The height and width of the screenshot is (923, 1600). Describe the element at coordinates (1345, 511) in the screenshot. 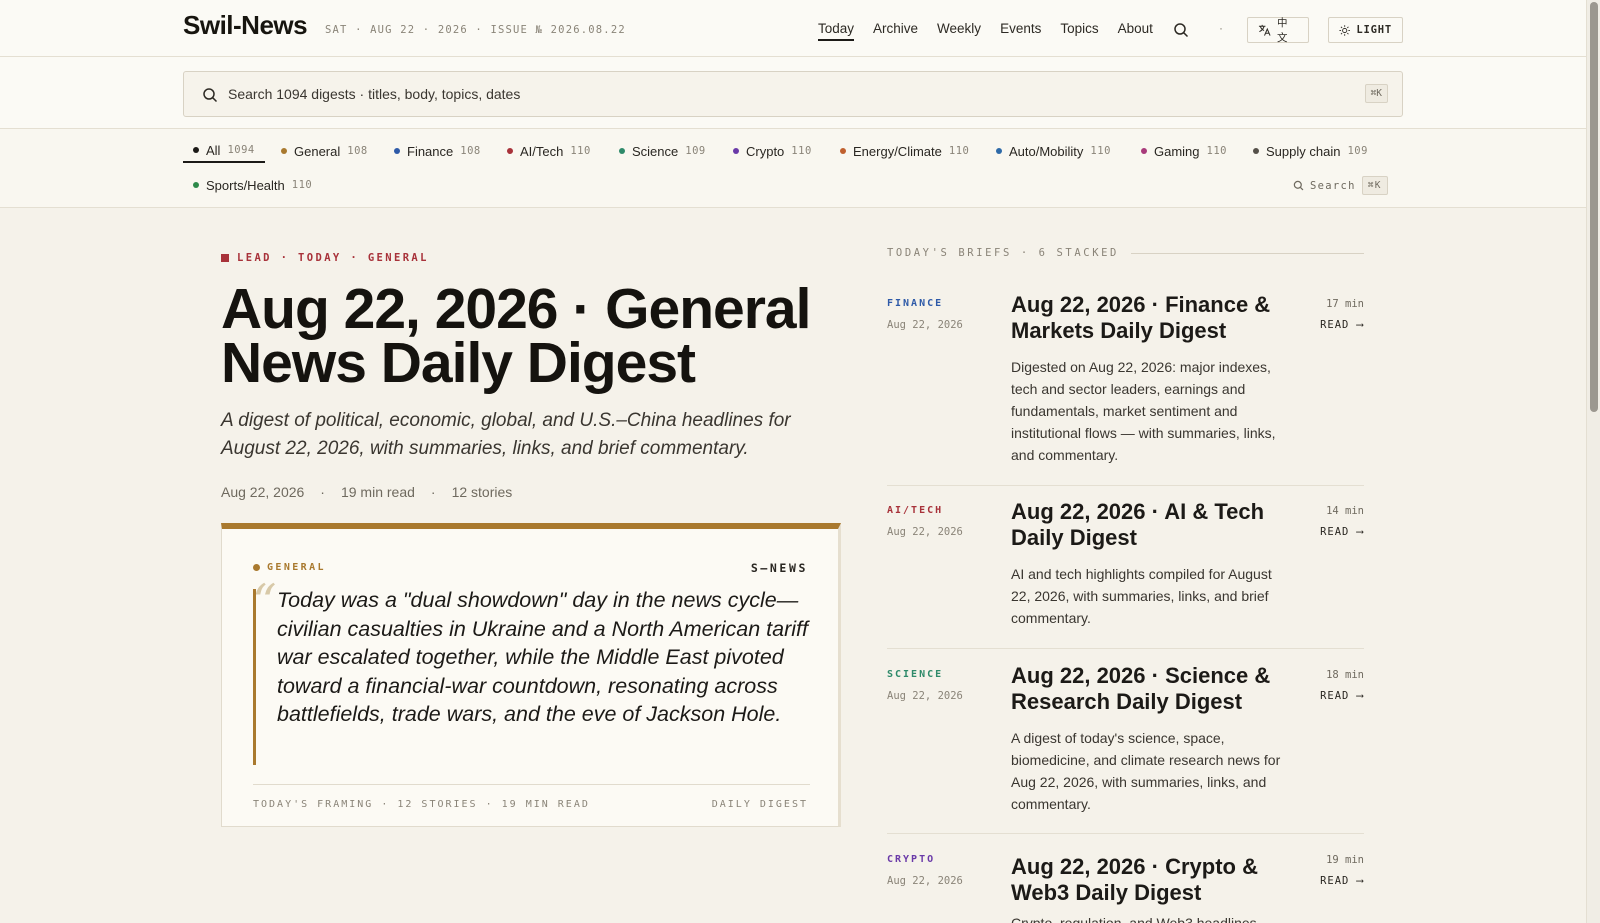

I see `brief-read-time: 14 min` at that location.